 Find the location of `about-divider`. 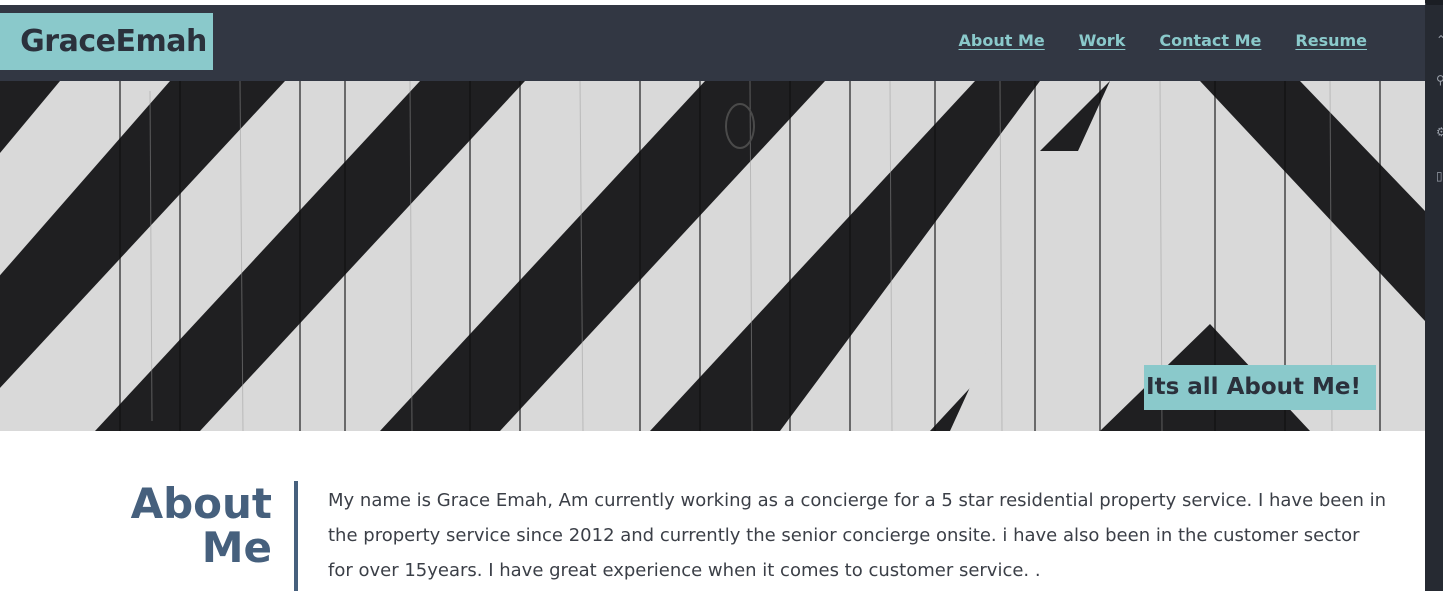

about-divider is located at coordinates (296, 536).